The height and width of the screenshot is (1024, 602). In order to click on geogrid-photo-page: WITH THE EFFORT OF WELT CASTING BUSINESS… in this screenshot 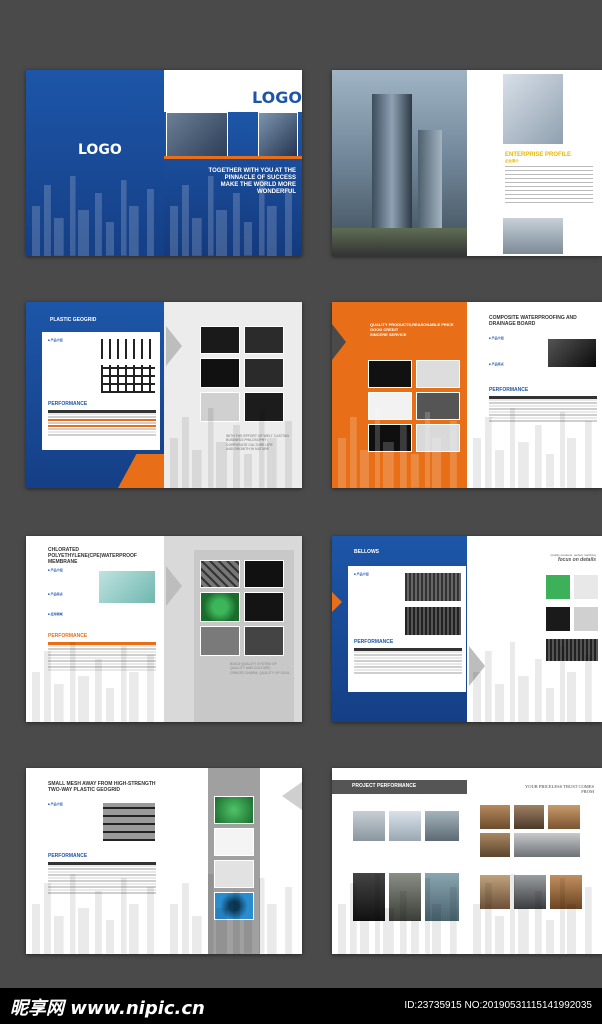, I will do `click(233, 395)`.